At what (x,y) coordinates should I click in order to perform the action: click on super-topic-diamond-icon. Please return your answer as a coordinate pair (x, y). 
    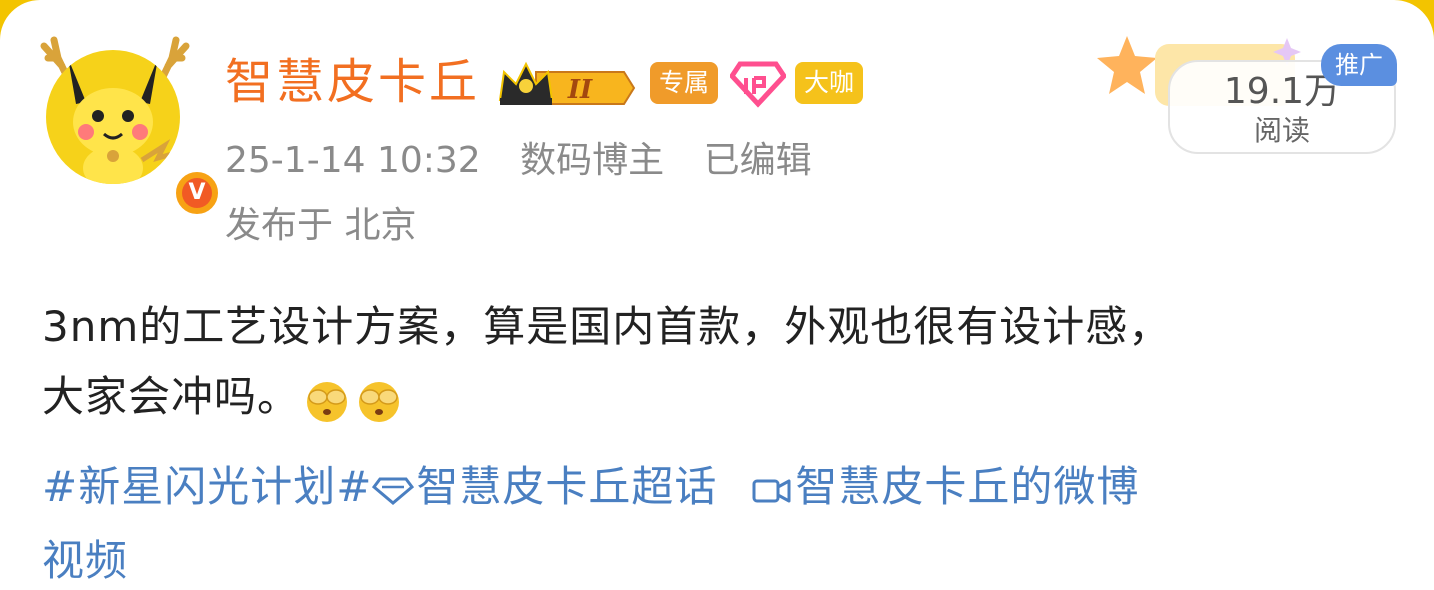
    Looking at the image, I should click on (393, 491).